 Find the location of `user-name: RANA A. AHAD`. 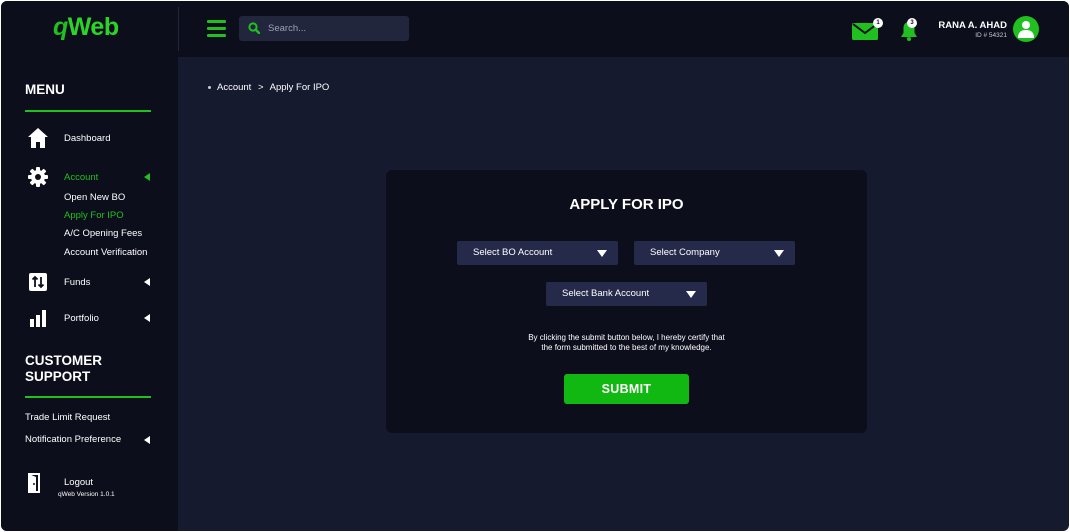

user-name: RANA A. AHAD is located at coordinates (959, 25).